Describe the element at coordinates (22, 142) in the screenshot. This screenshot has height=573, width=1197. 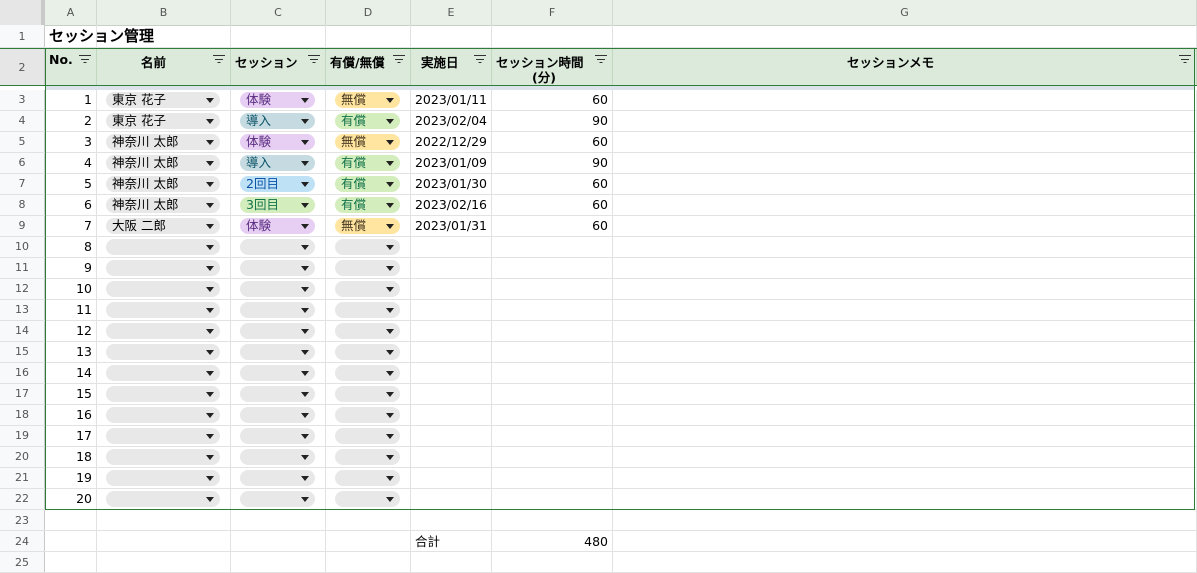
I see `row-number: 5` at that location.